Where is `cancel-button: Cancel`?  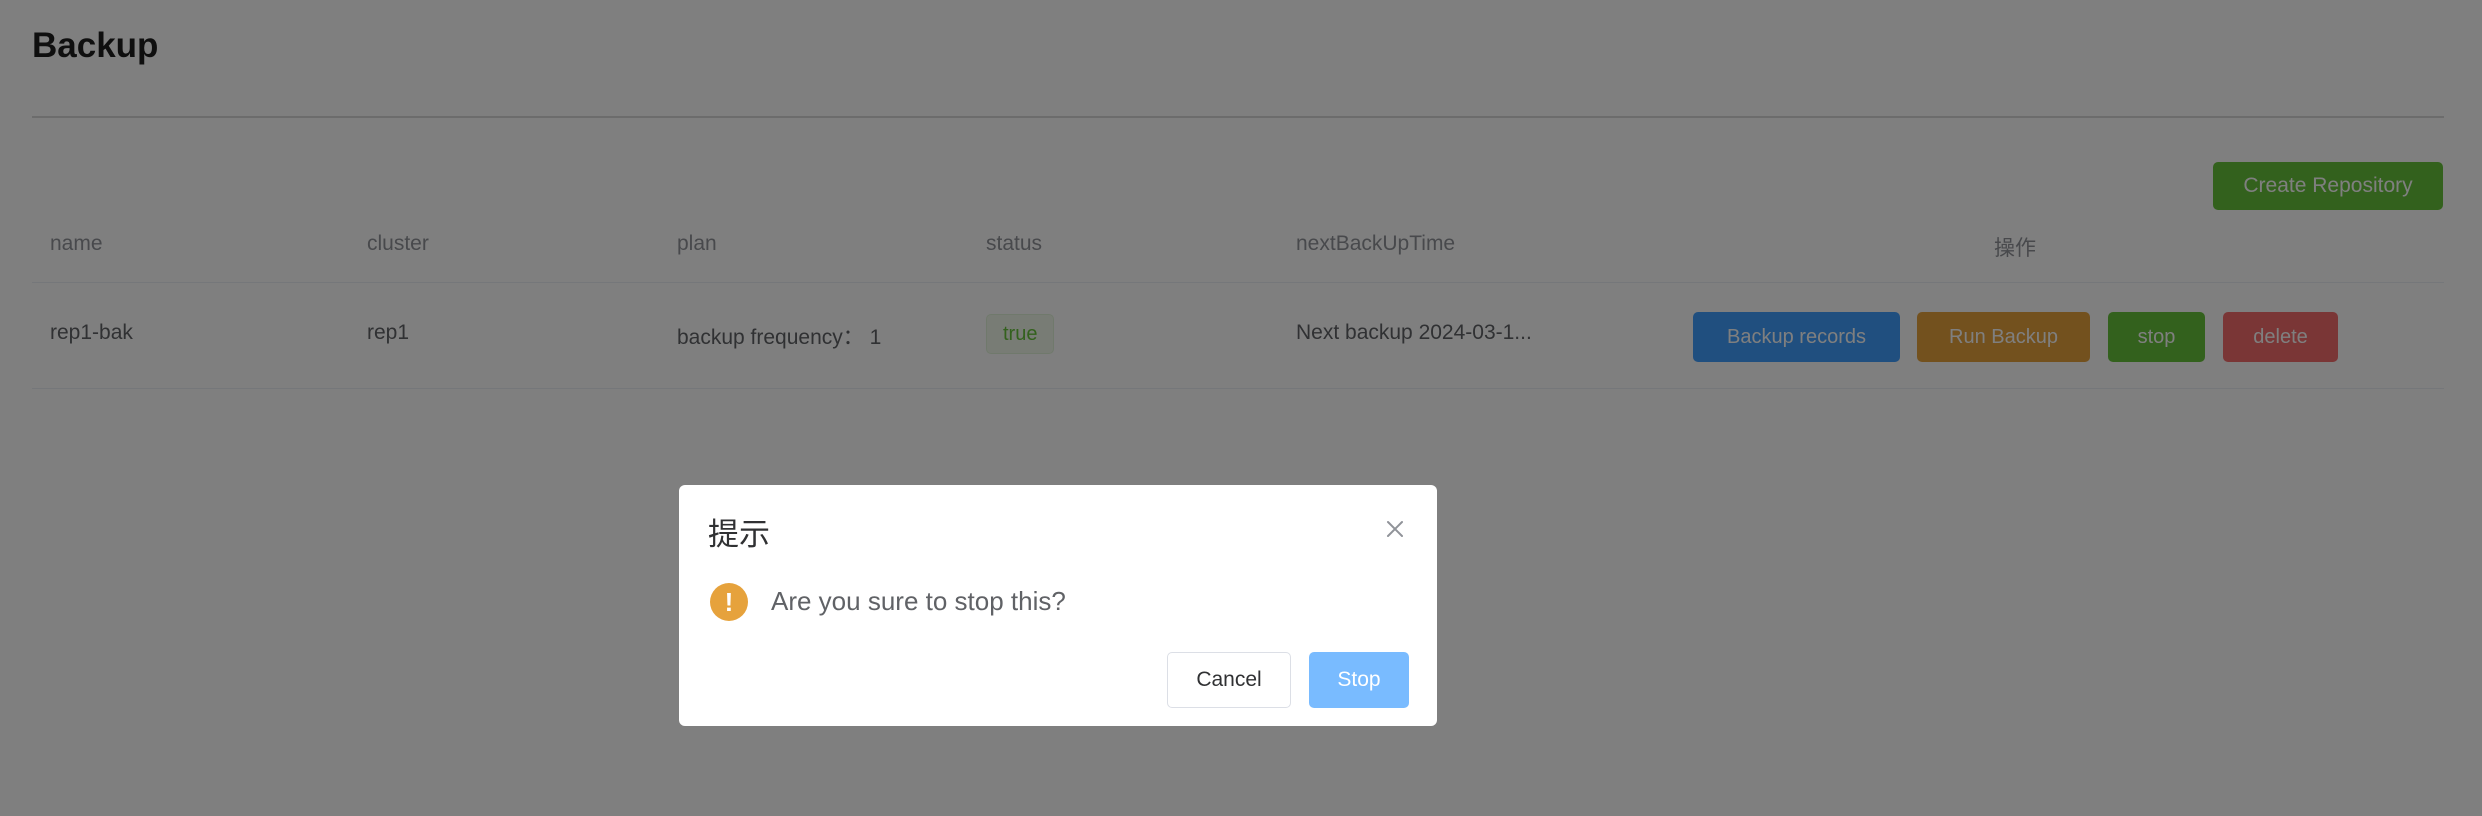
cancel-button: Cancel is located at coordinates (1229, 680).